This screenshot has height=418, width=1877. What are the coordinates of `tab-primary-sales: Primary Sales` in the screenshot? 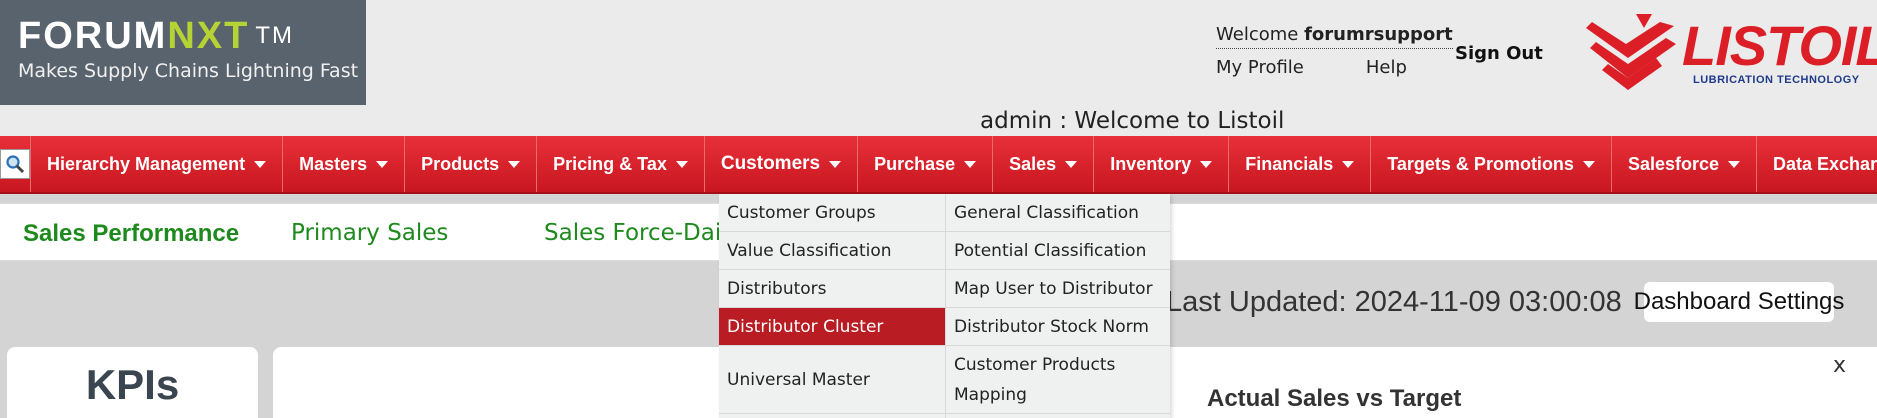 It's located at (369, 233).